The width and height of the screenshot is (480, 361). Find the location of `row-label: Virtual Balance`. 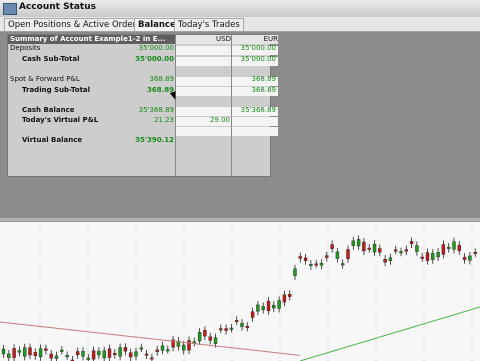

row-label: Virtual Balance is located at coordinates (52, 140).